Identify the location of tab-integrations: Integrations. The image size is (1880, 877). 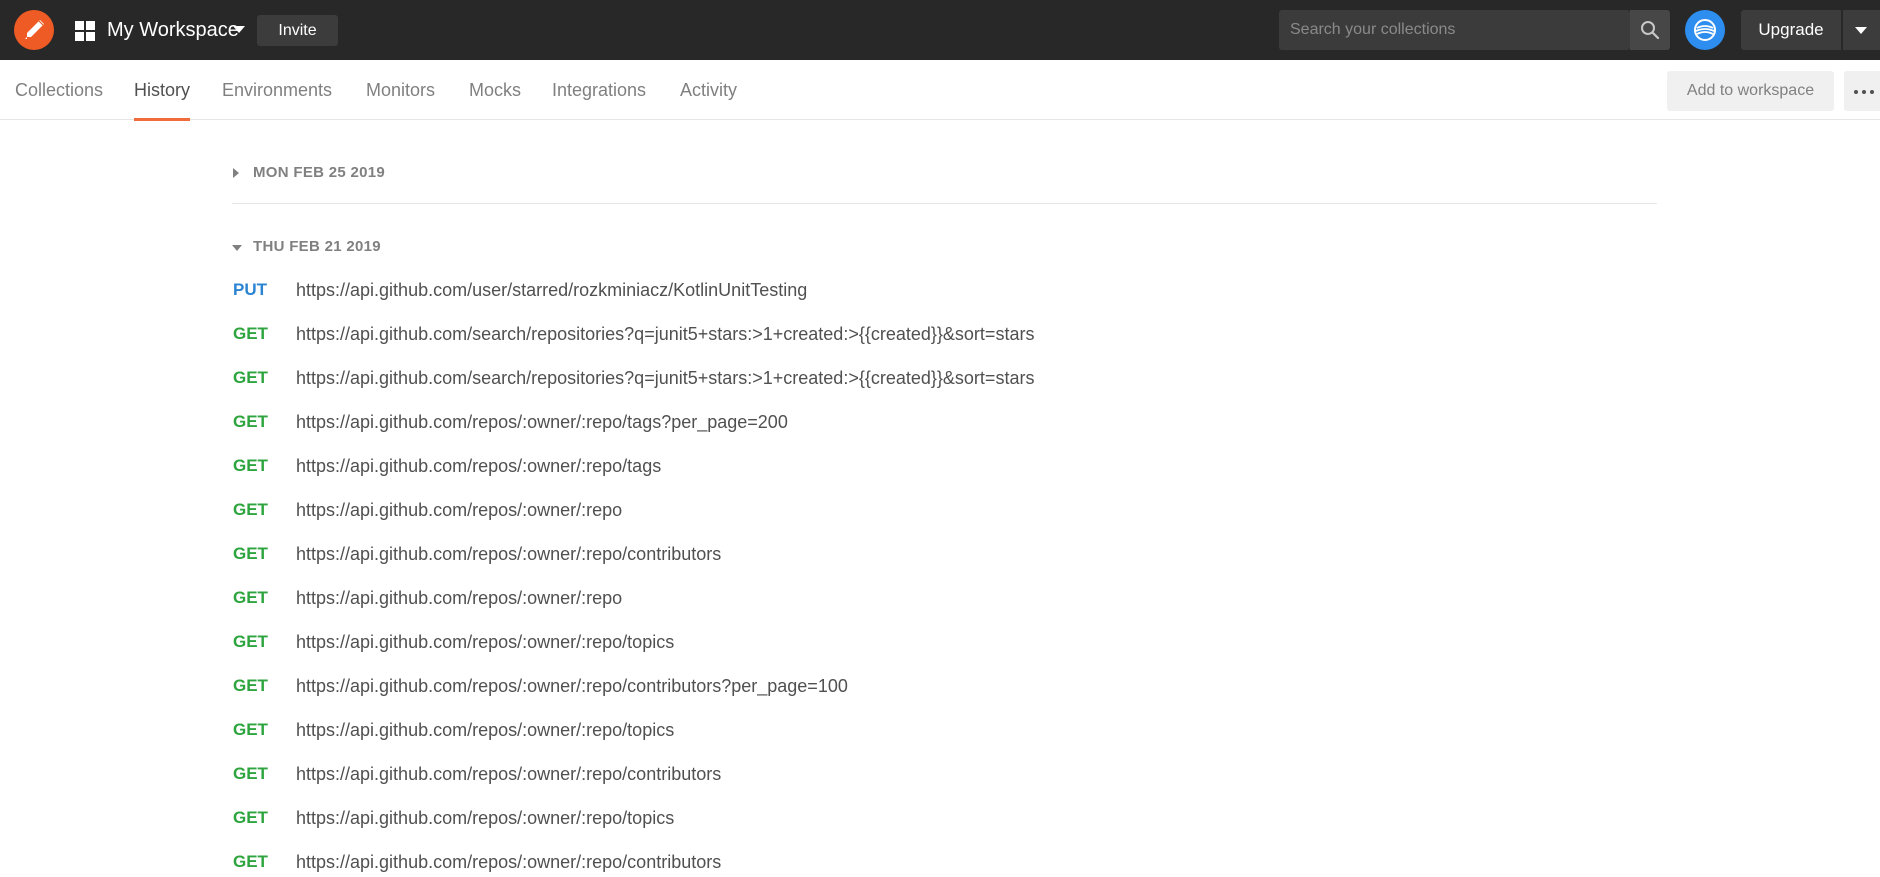
(599, 90).